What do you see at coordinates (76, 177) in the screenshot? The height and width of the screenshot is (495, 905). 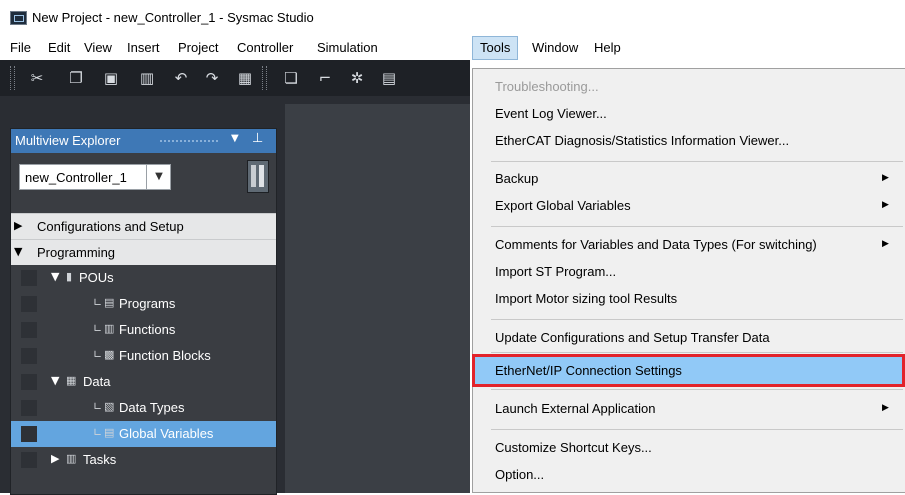 I see `controller-select-value: new_Controller_1` at bounding box center [76, 177].